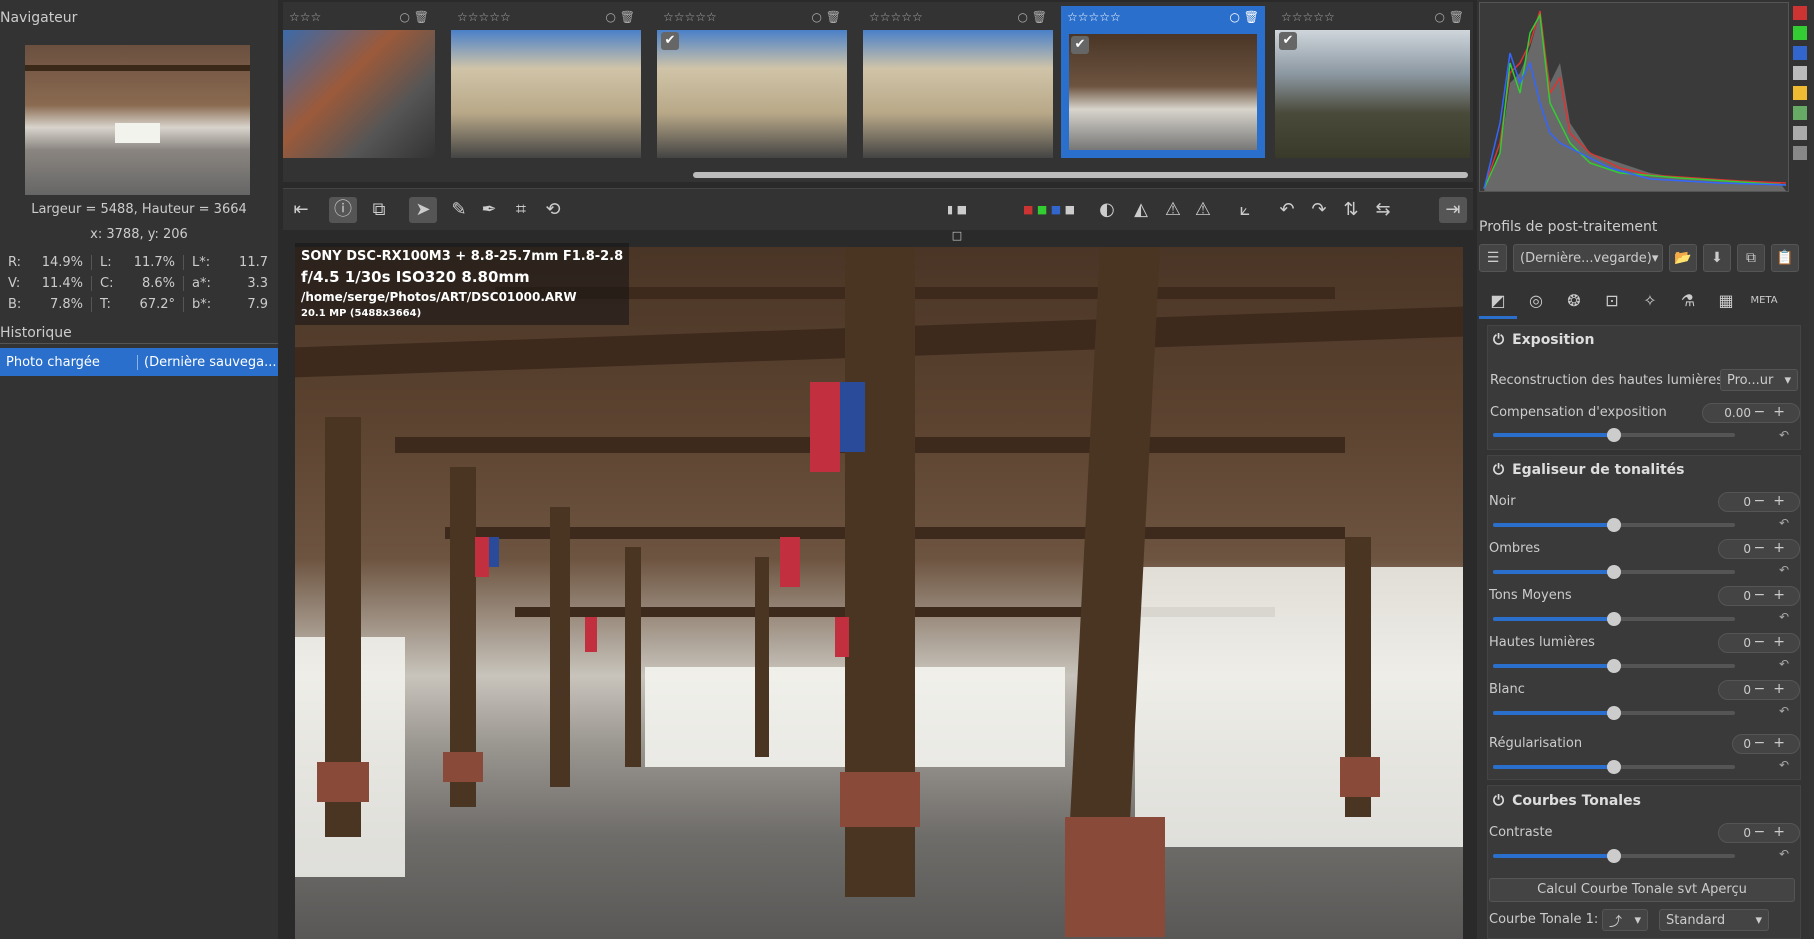  Describe the element at coordinates (1287, 210) in the screenshot. I see `rotate-left-icon: ↶` at that location.